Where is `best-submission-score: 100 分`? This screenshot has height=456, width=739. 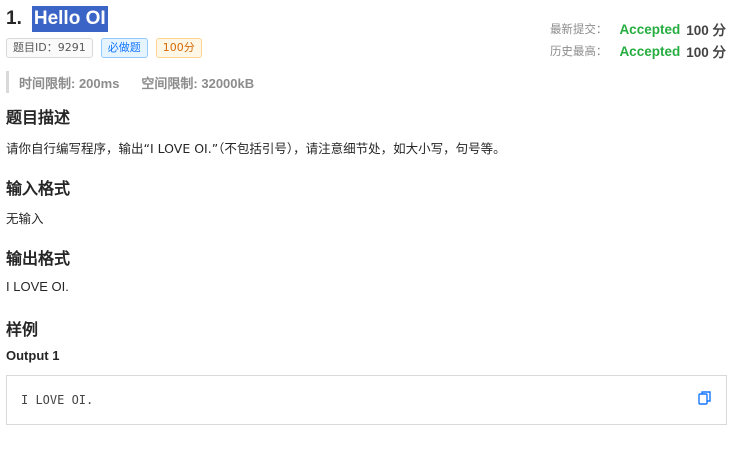 best-submission-score: 100 分 is located at coordinates (706, 52).